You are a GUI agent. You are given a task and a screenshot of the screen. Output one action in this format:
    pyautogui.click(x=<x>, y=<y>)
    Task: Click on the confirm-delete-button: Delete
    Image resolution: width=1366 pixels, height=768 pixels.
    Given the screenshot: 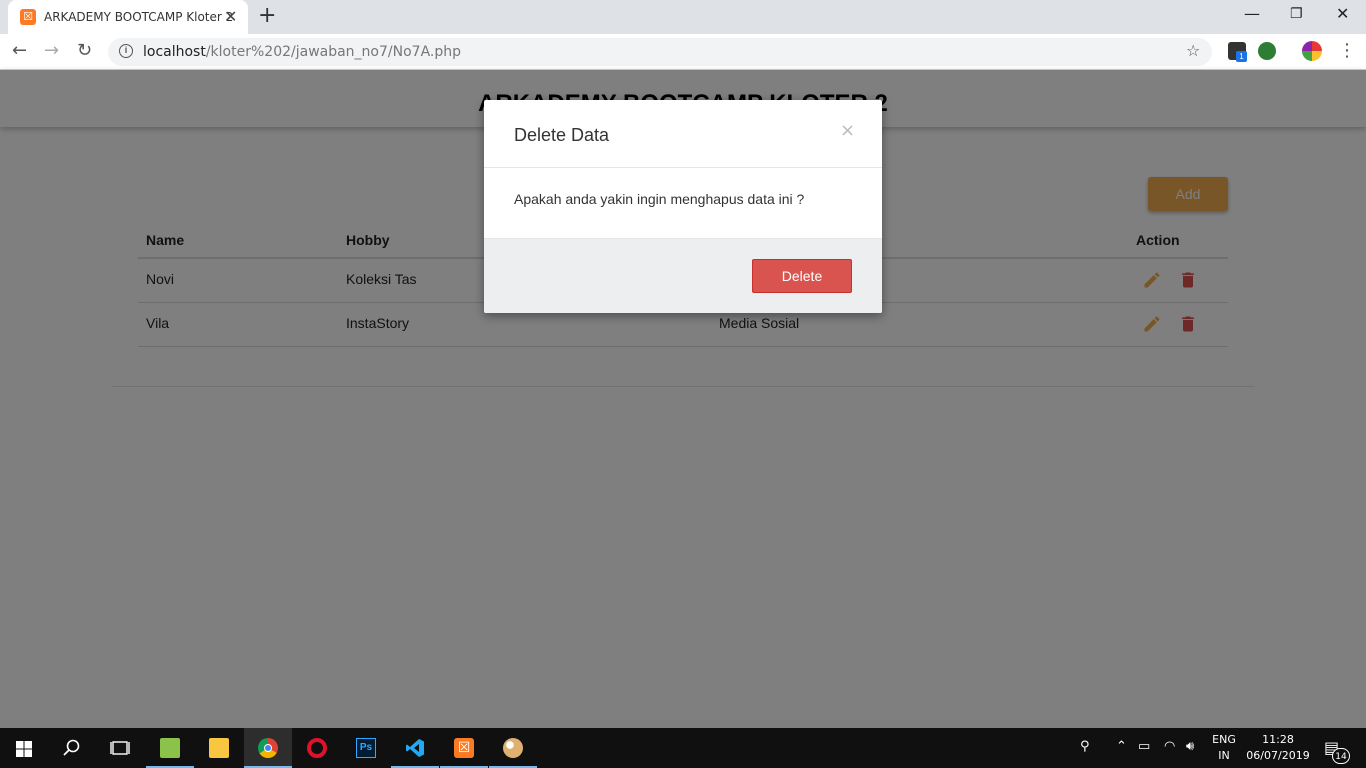 What is the action you would take?
    pyautogui.click(x=802, y=276)
    